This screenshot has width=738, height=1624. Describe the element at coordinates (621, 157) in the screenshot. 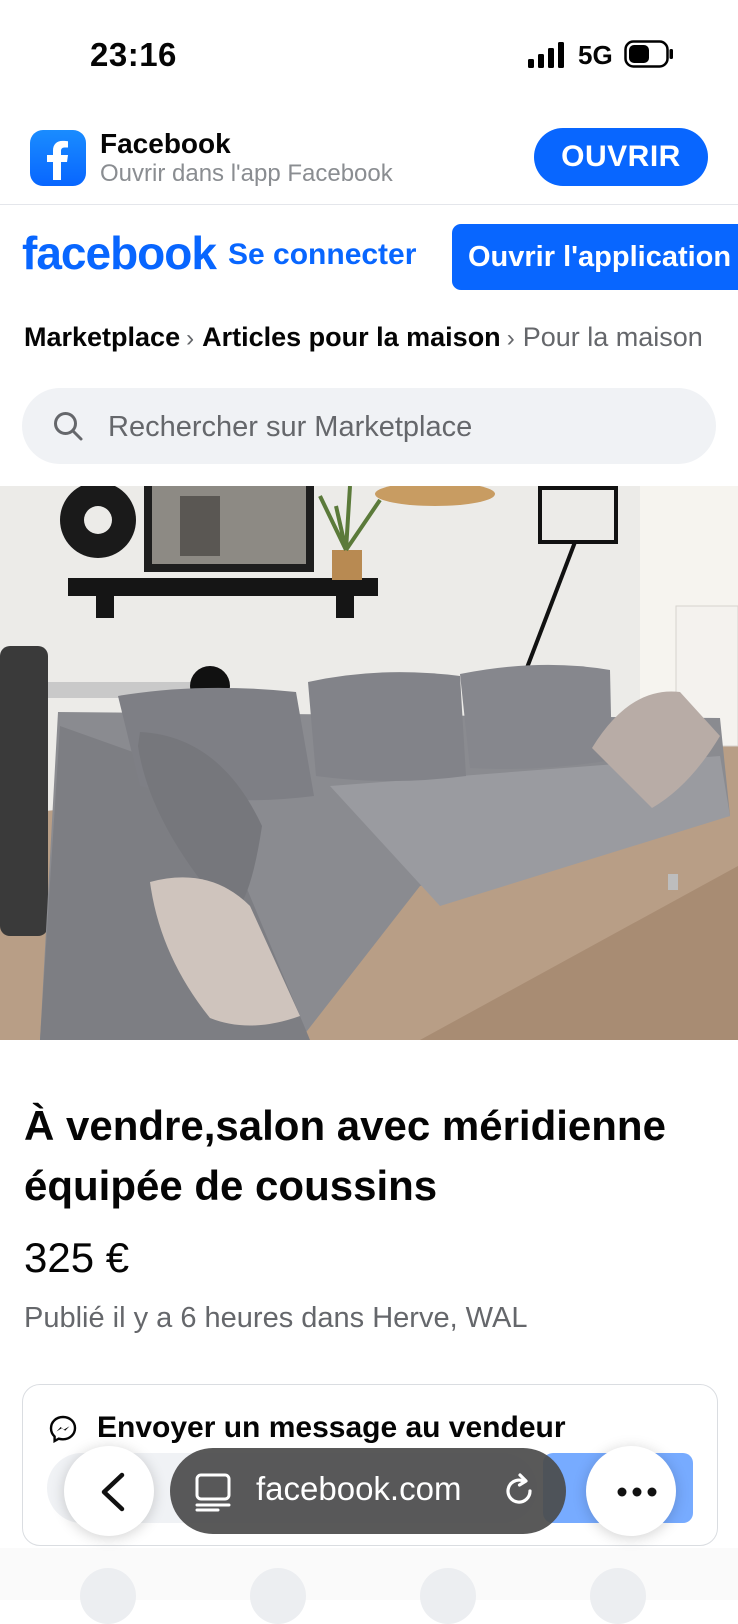

I see `open-app-button: OUVRIR` at that location.